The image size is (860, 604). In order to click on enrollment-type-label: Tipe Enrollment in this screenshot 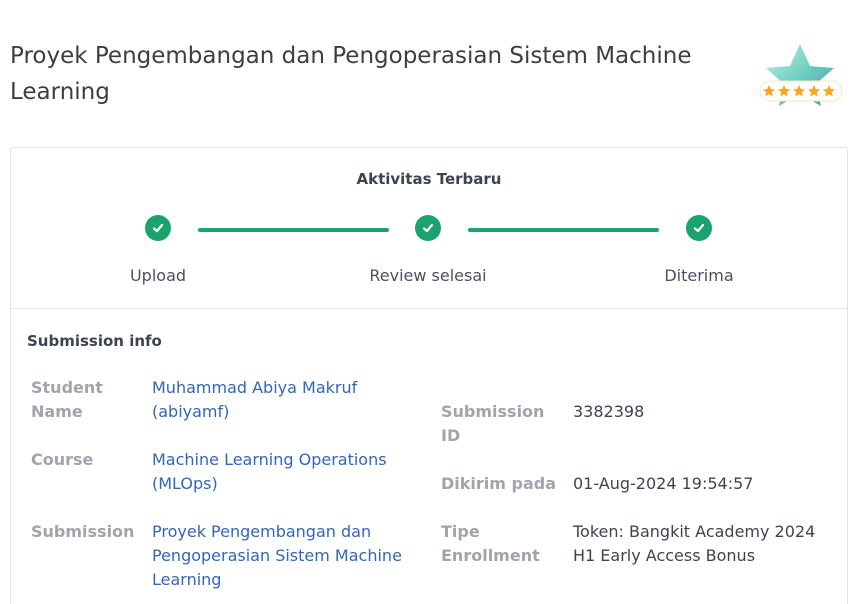, I will do `click(490, 543)`.